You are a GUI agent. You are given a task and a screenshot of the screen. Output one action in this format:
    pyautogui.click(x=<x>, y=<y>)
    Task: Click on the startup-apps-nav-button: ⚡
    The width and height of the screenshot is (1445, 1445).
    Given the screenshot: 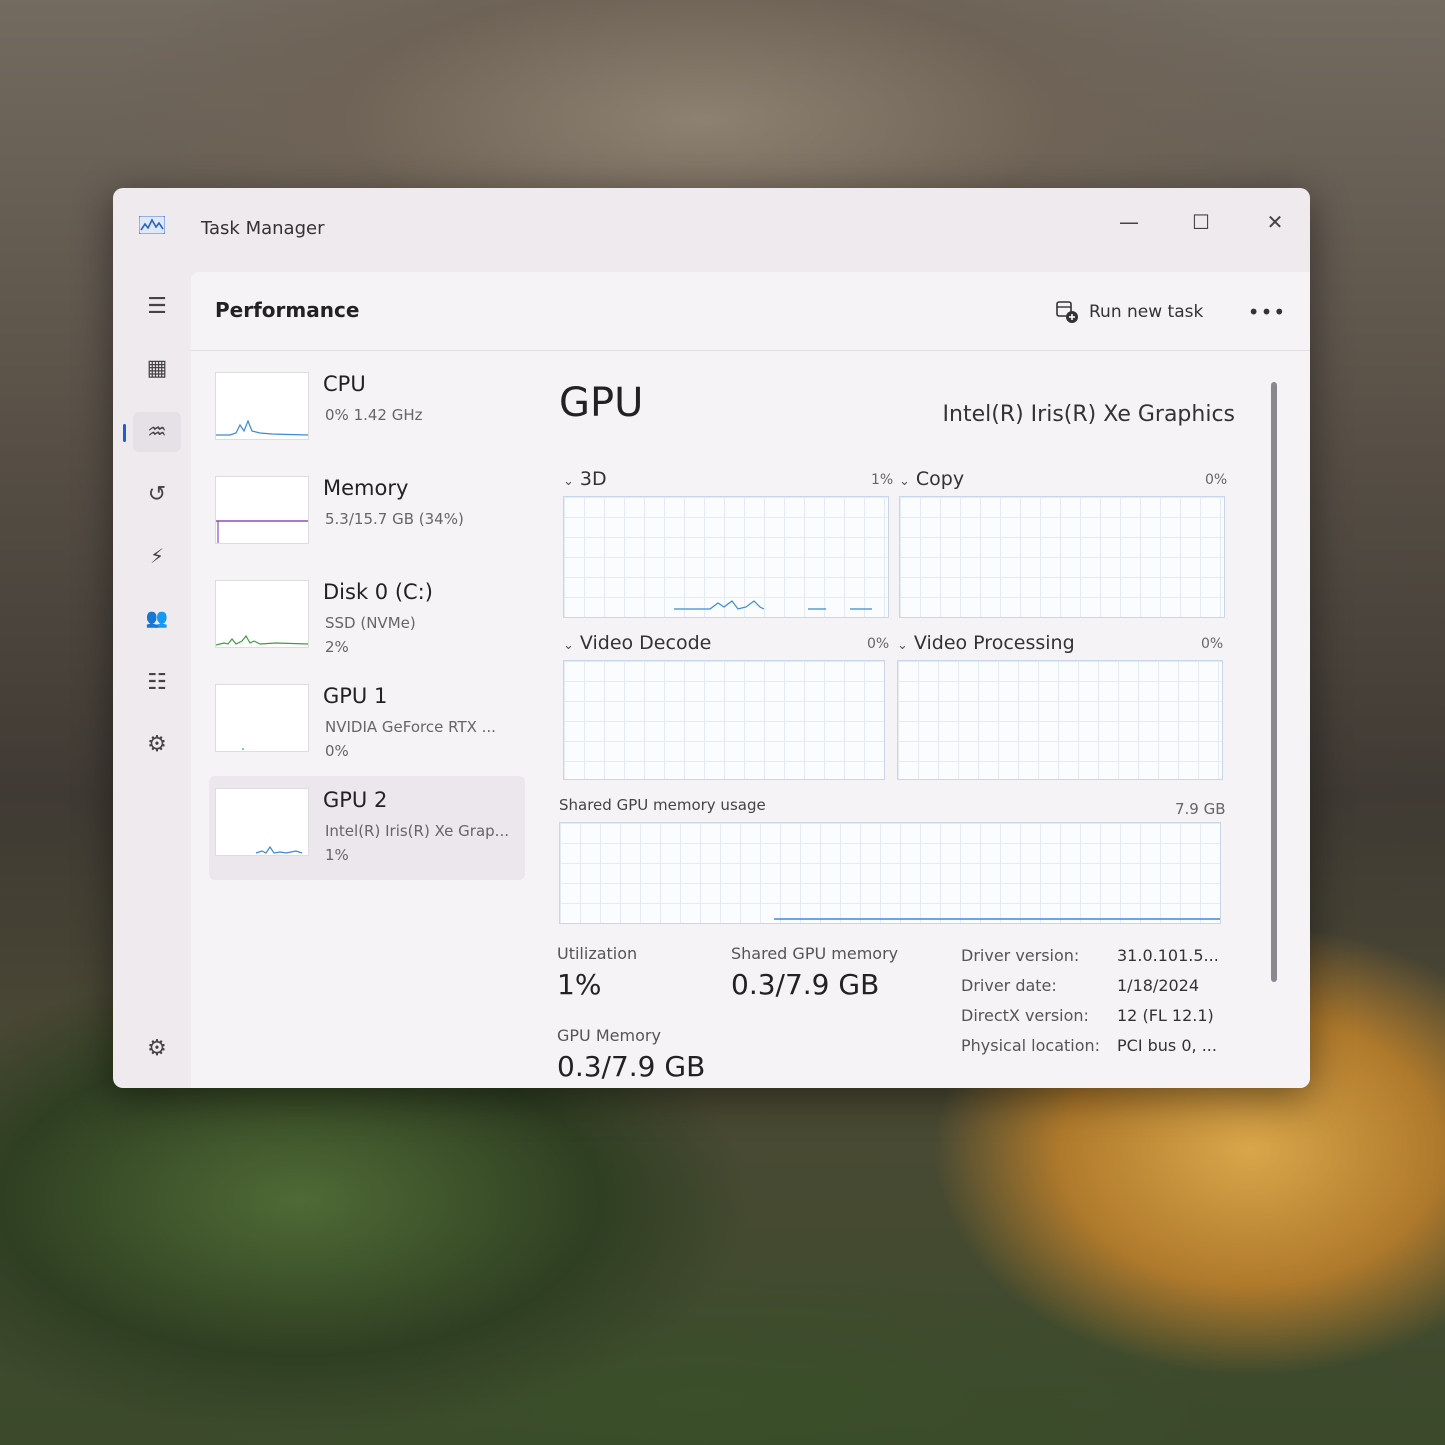 What is the action you would take?
    pyautogui.click(x=157, y=556)
    